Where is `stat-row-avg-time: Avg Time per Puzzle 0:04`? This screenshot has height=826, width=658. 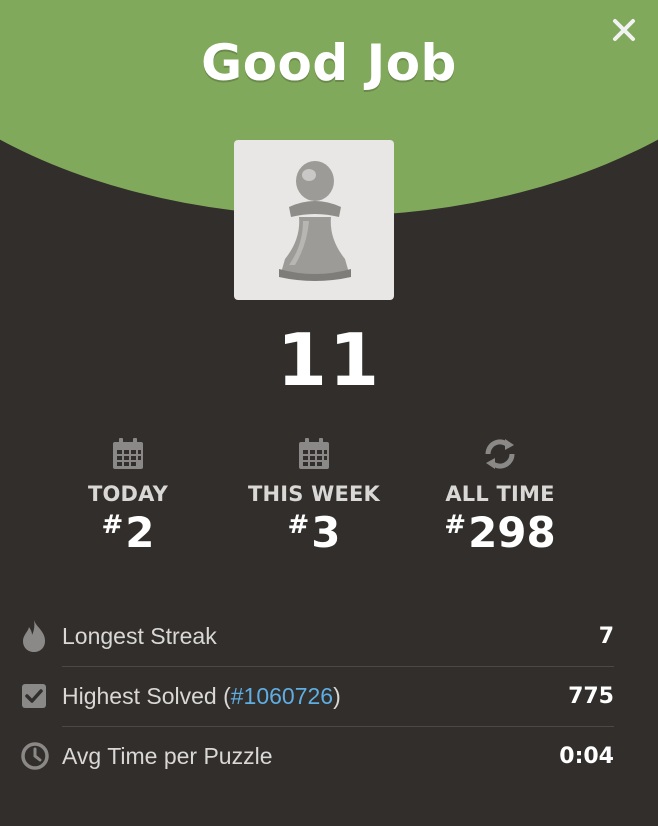 stat-row-avg-time: Avg Time per Puzzle 0:04 is located at coordinates (317, 756).